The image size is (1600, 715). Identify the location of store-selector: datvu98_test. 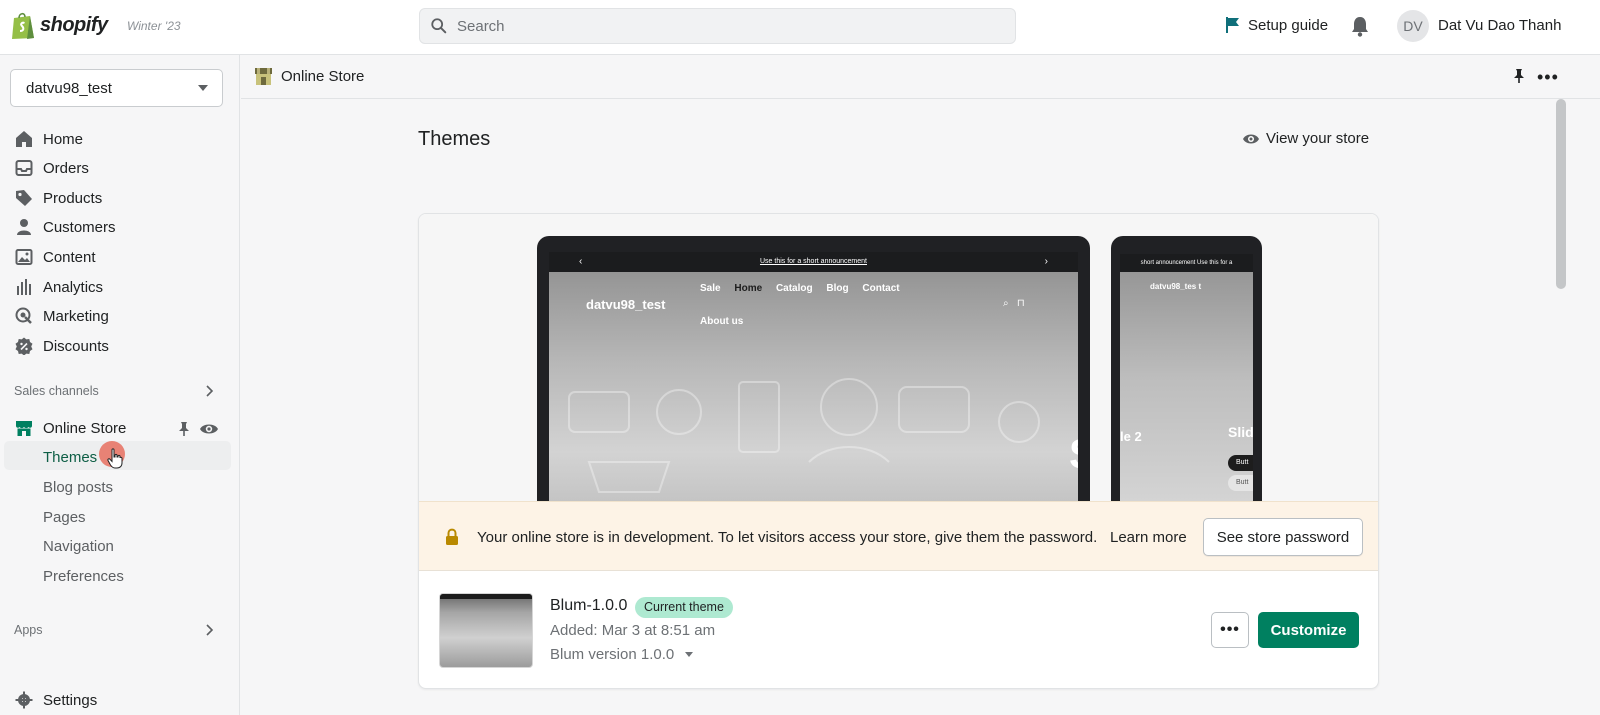
(116, 88).